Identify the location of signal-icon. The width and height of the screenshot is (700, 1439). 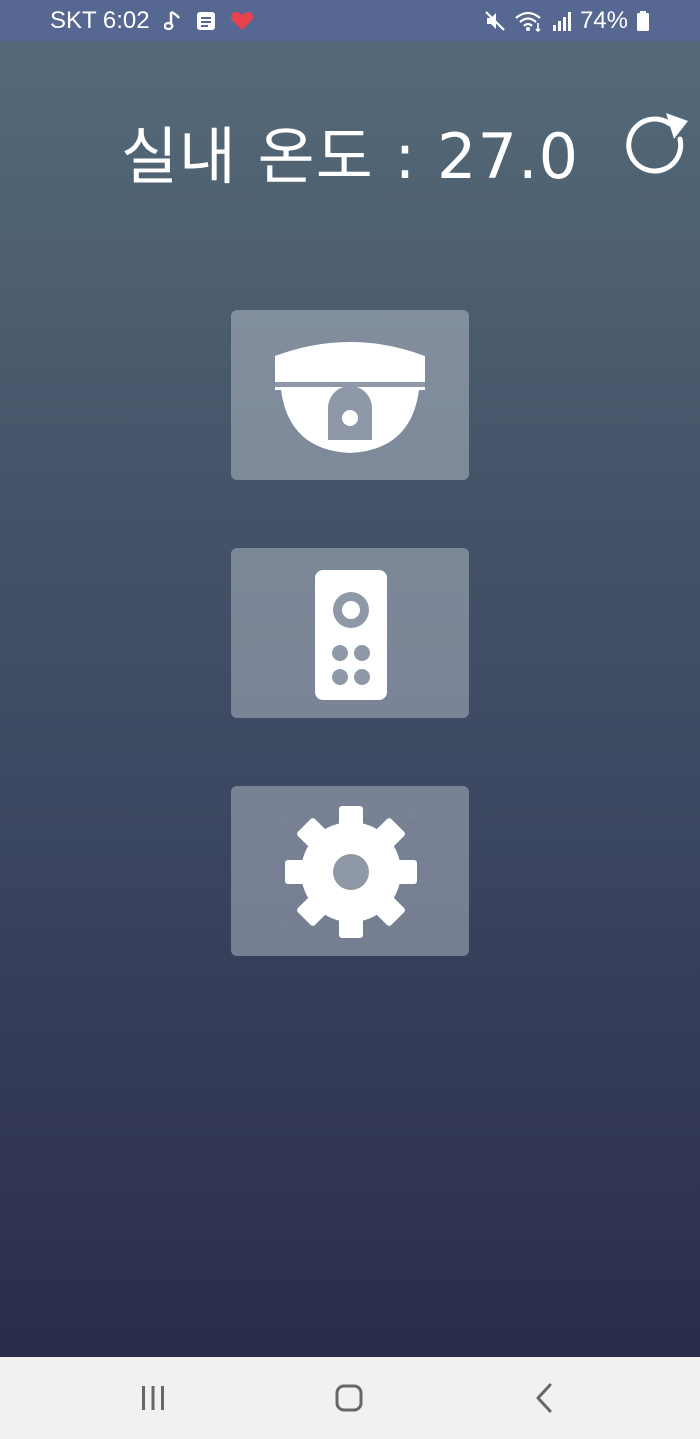
(562, 21).